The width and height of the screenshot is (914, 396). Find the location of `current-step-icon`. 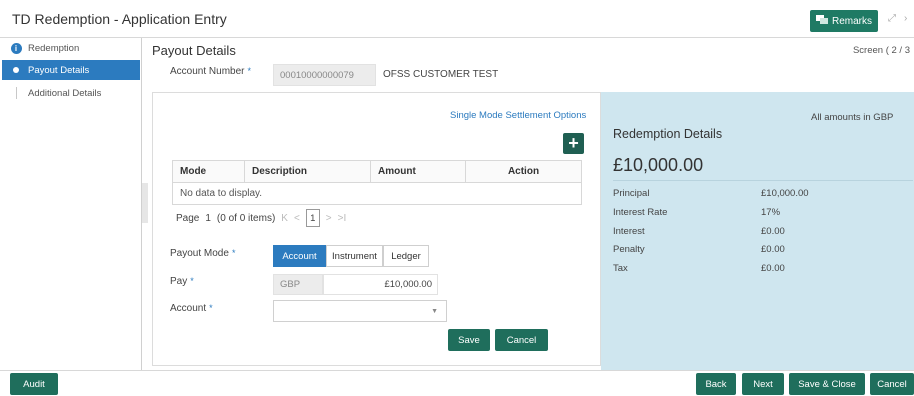

current-step-icon is located at coordinates (16, 70).